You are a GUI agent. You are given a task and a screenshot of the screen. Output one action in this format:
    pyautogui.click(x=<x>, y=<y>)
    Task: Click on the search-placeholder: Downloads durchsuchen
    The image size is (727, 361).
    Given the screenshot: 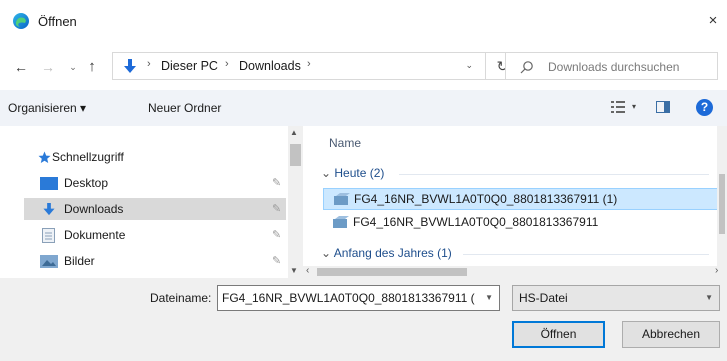 What is the action you would take?
    pyautogui.click(x=614, y=67)
    